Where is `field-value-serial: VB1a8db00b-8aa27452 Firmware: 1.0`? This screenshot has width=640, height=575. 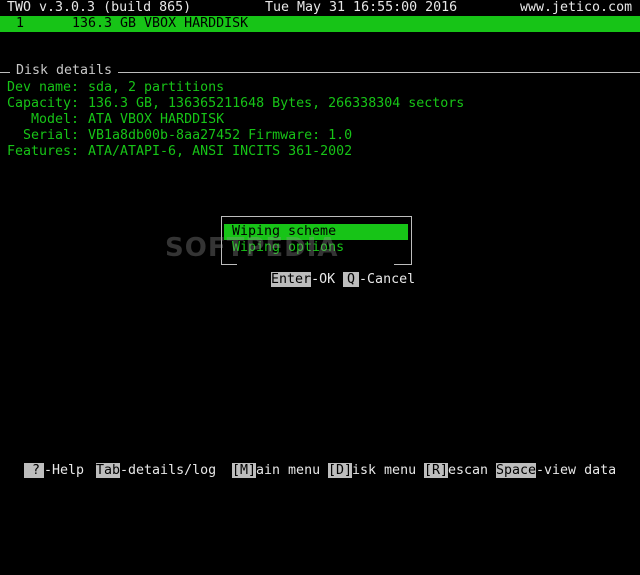 field-value-serial: VB1a8db00b-8aa27452 Firmware: 1.0 is located at coordinates (220, 135).